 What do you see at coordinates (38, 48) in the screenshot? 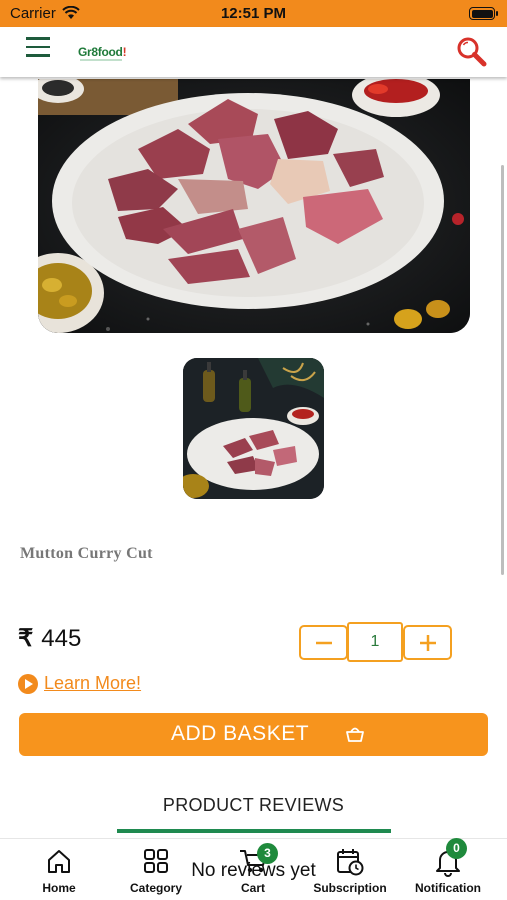
I see `hamburger-menu-icon` at bounding box center [38, 48].